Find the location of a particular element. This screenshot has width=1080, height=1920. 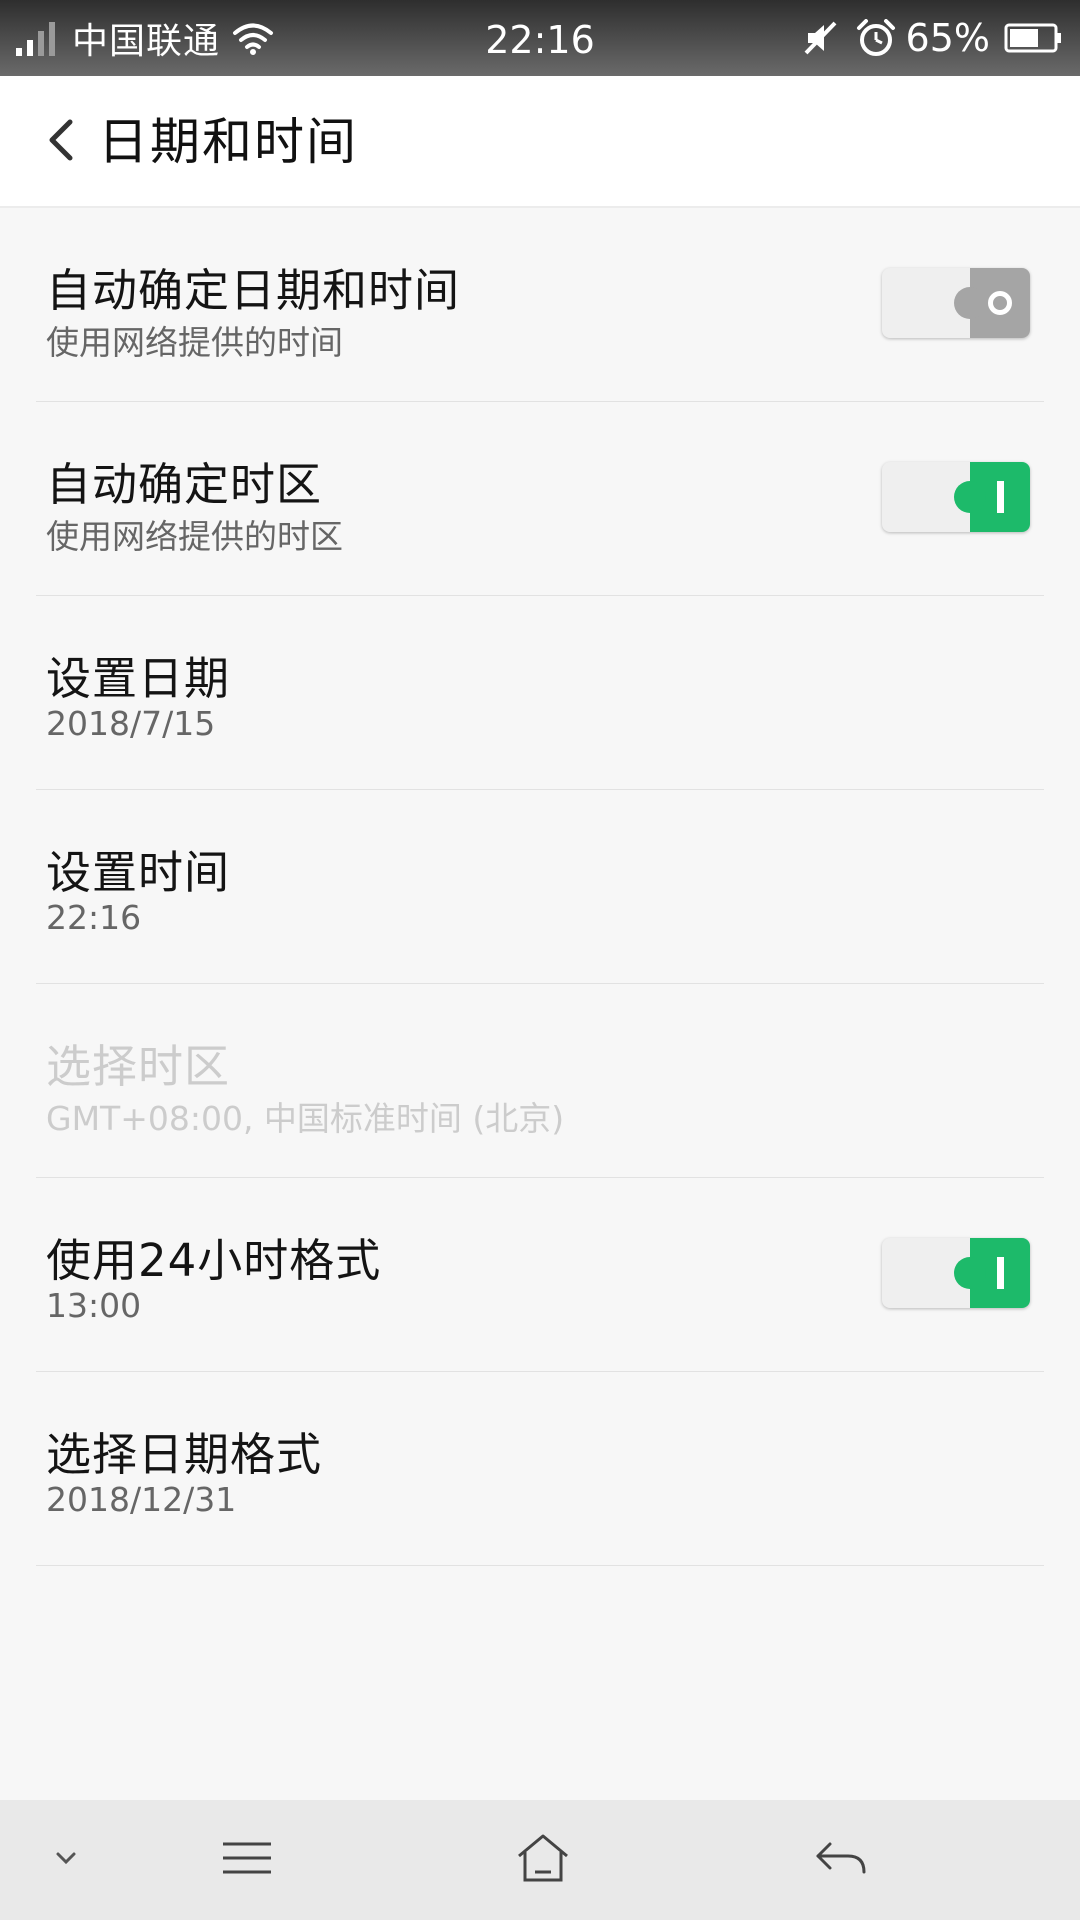

setting-subtitle: 使用网络提供的时区 is located at coordinates (194, 536).